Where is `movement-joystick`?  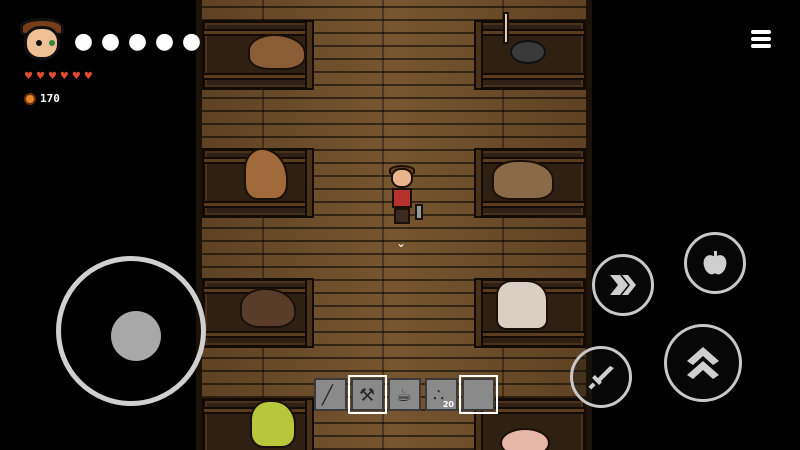 movement-joystick is located at coordinates (131, 331).